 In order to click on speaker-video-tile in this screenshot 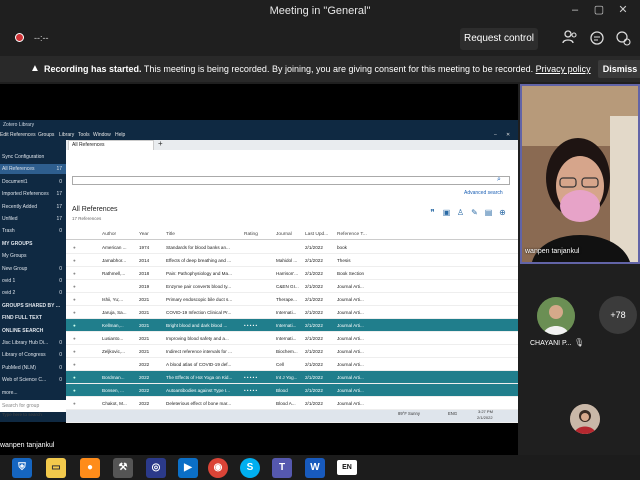, I will do `click(580, 174)`.